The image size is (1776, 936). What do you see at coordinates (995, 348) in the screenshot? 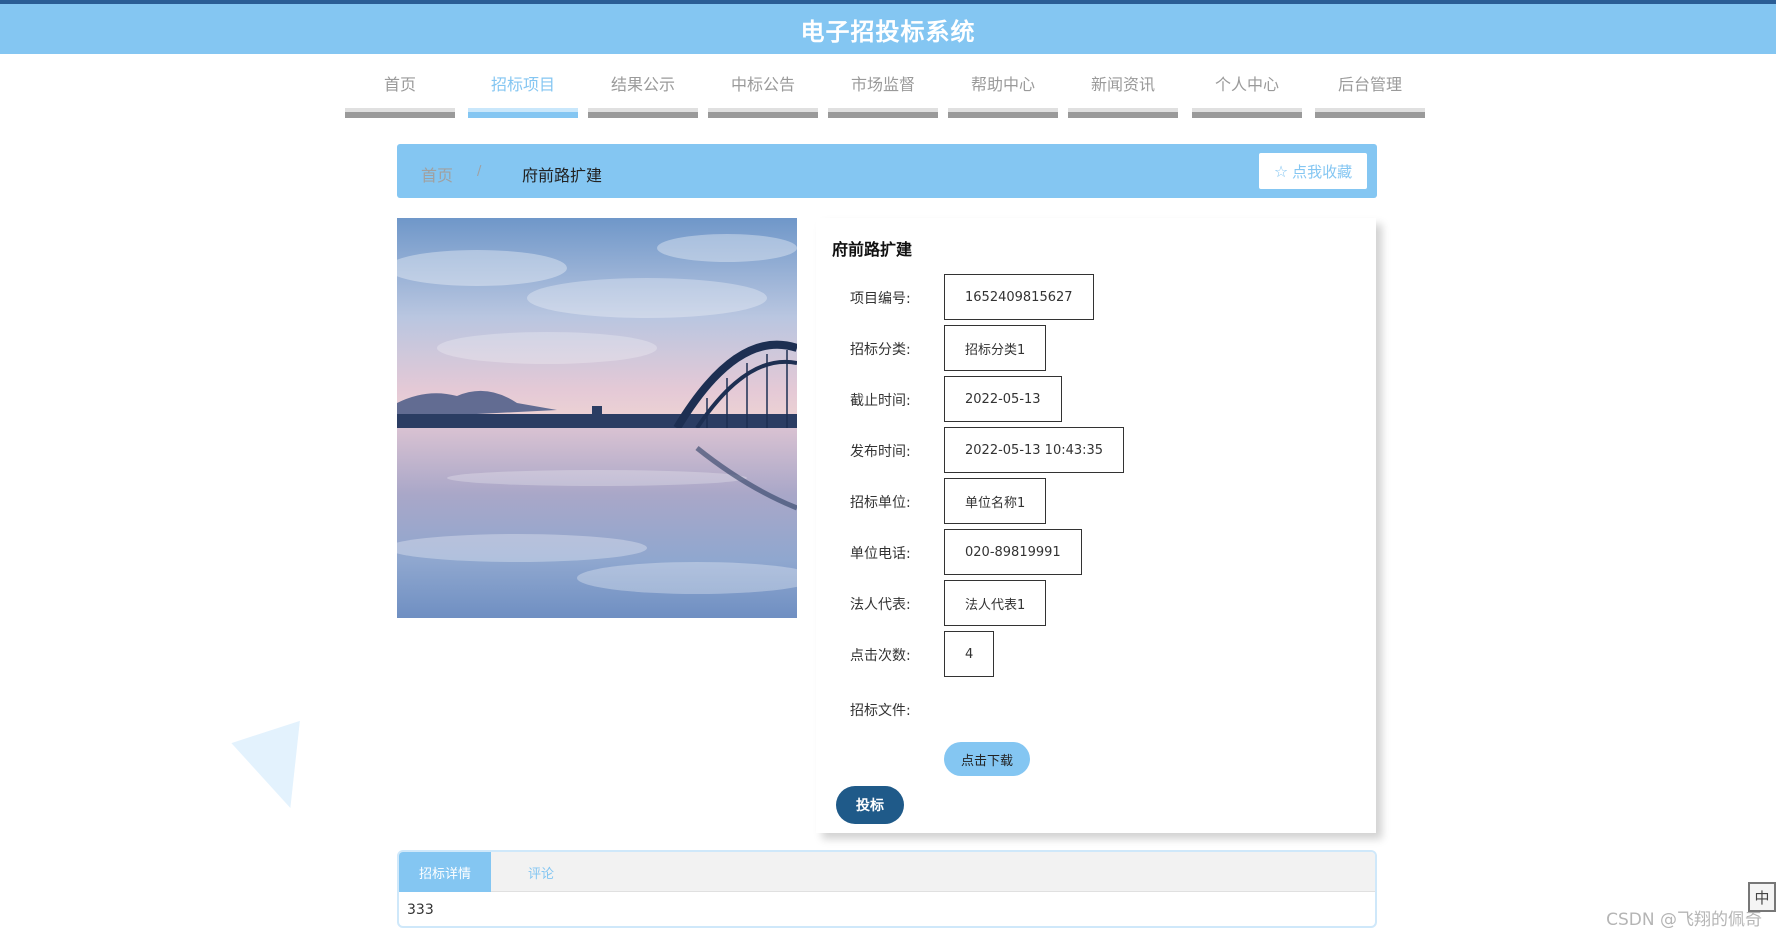
I see `field-value: 招标分类1` at bounding box center [995, 348].